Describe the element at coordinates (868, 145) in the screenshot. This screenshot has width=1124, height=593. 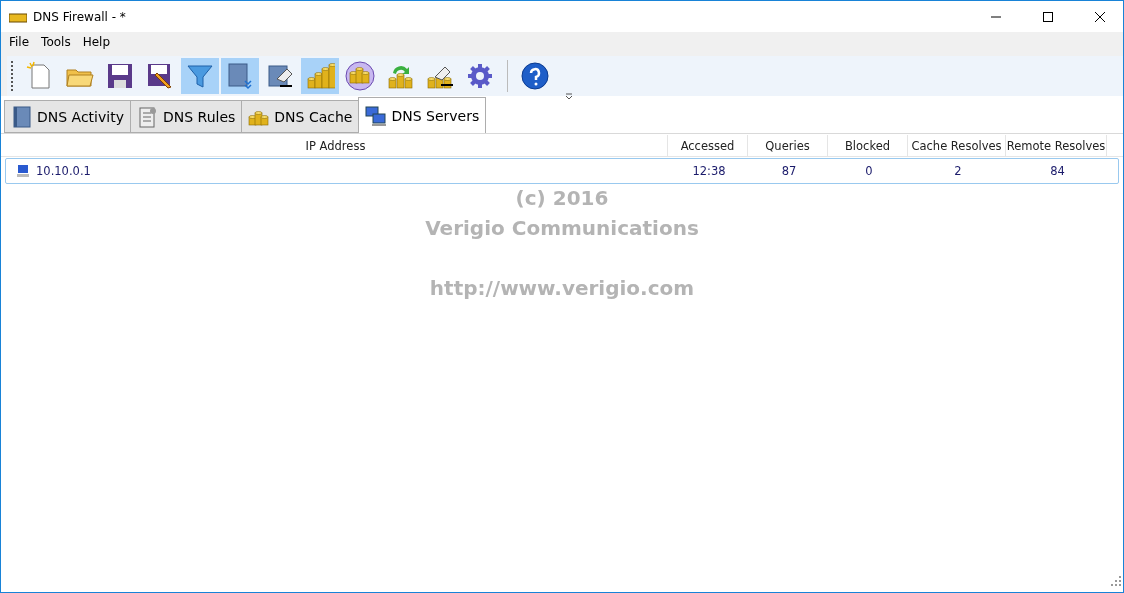
I see `column-header: Blocked` at that location.